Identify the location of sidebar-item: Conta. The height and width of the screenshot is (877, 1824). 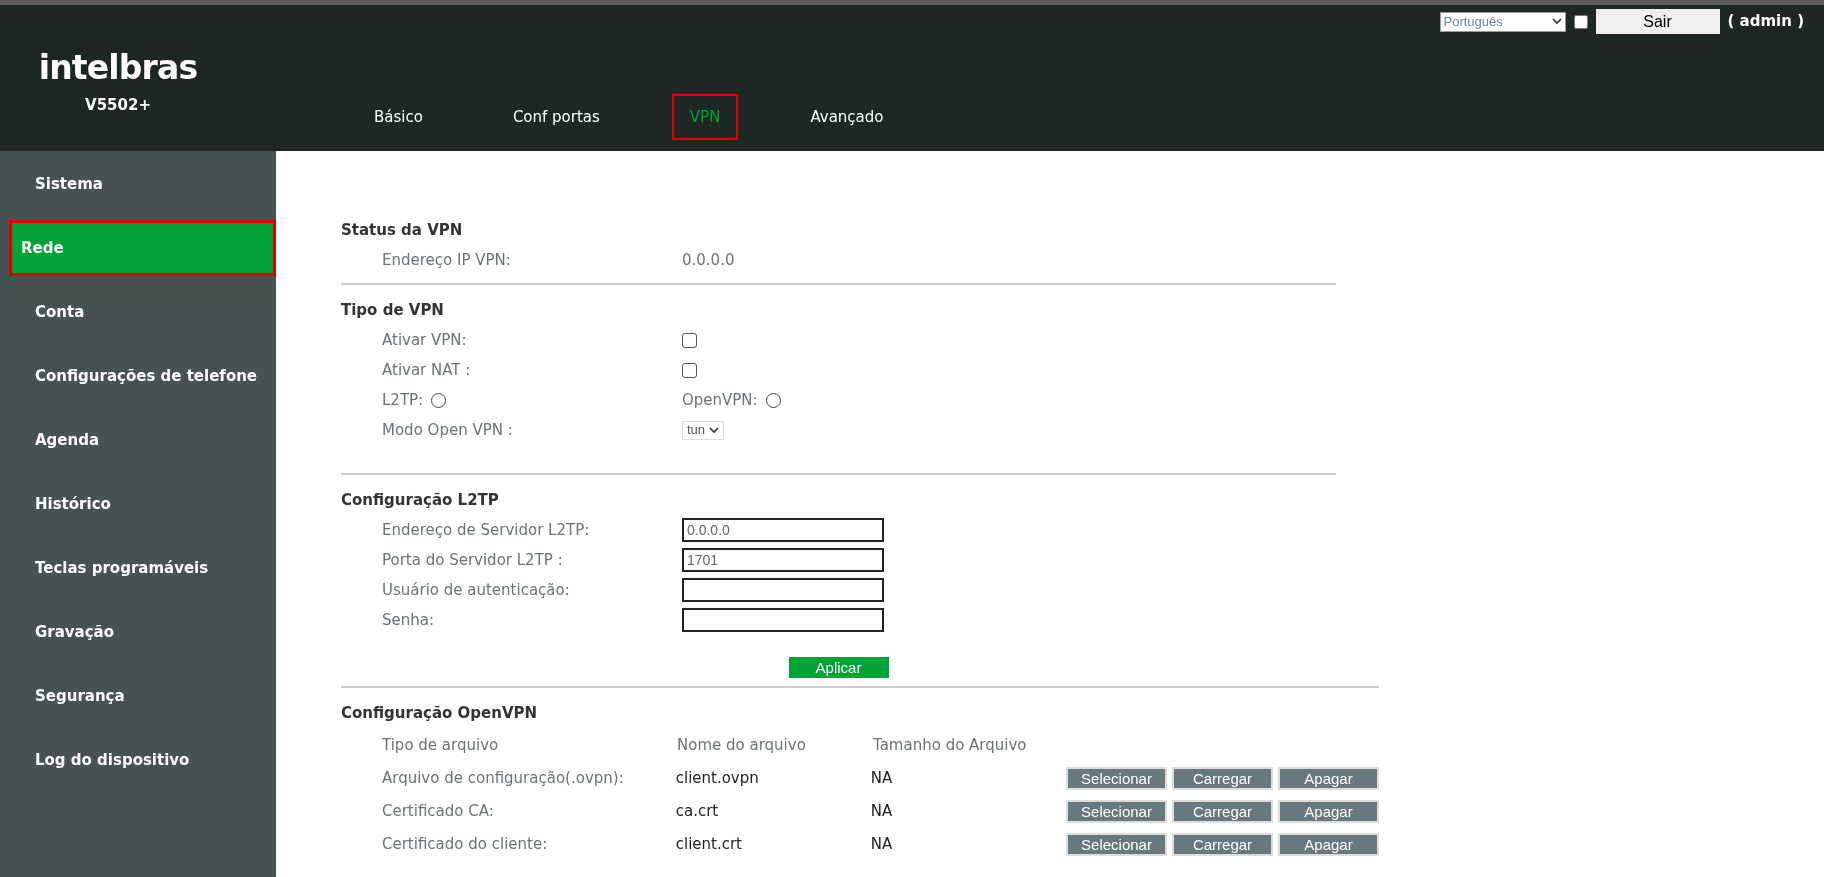
(133, 312).